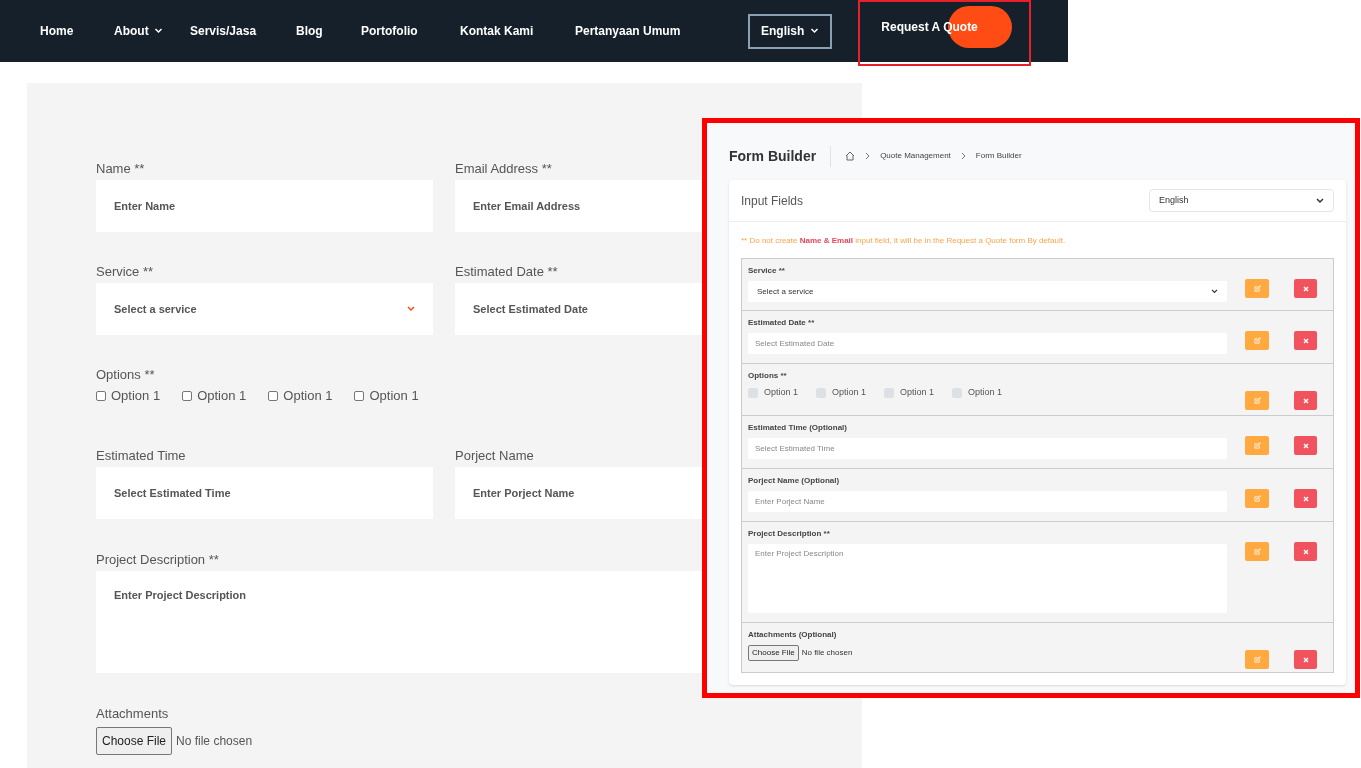  I want to click on input-field: Enter Name, so click(264, 206).